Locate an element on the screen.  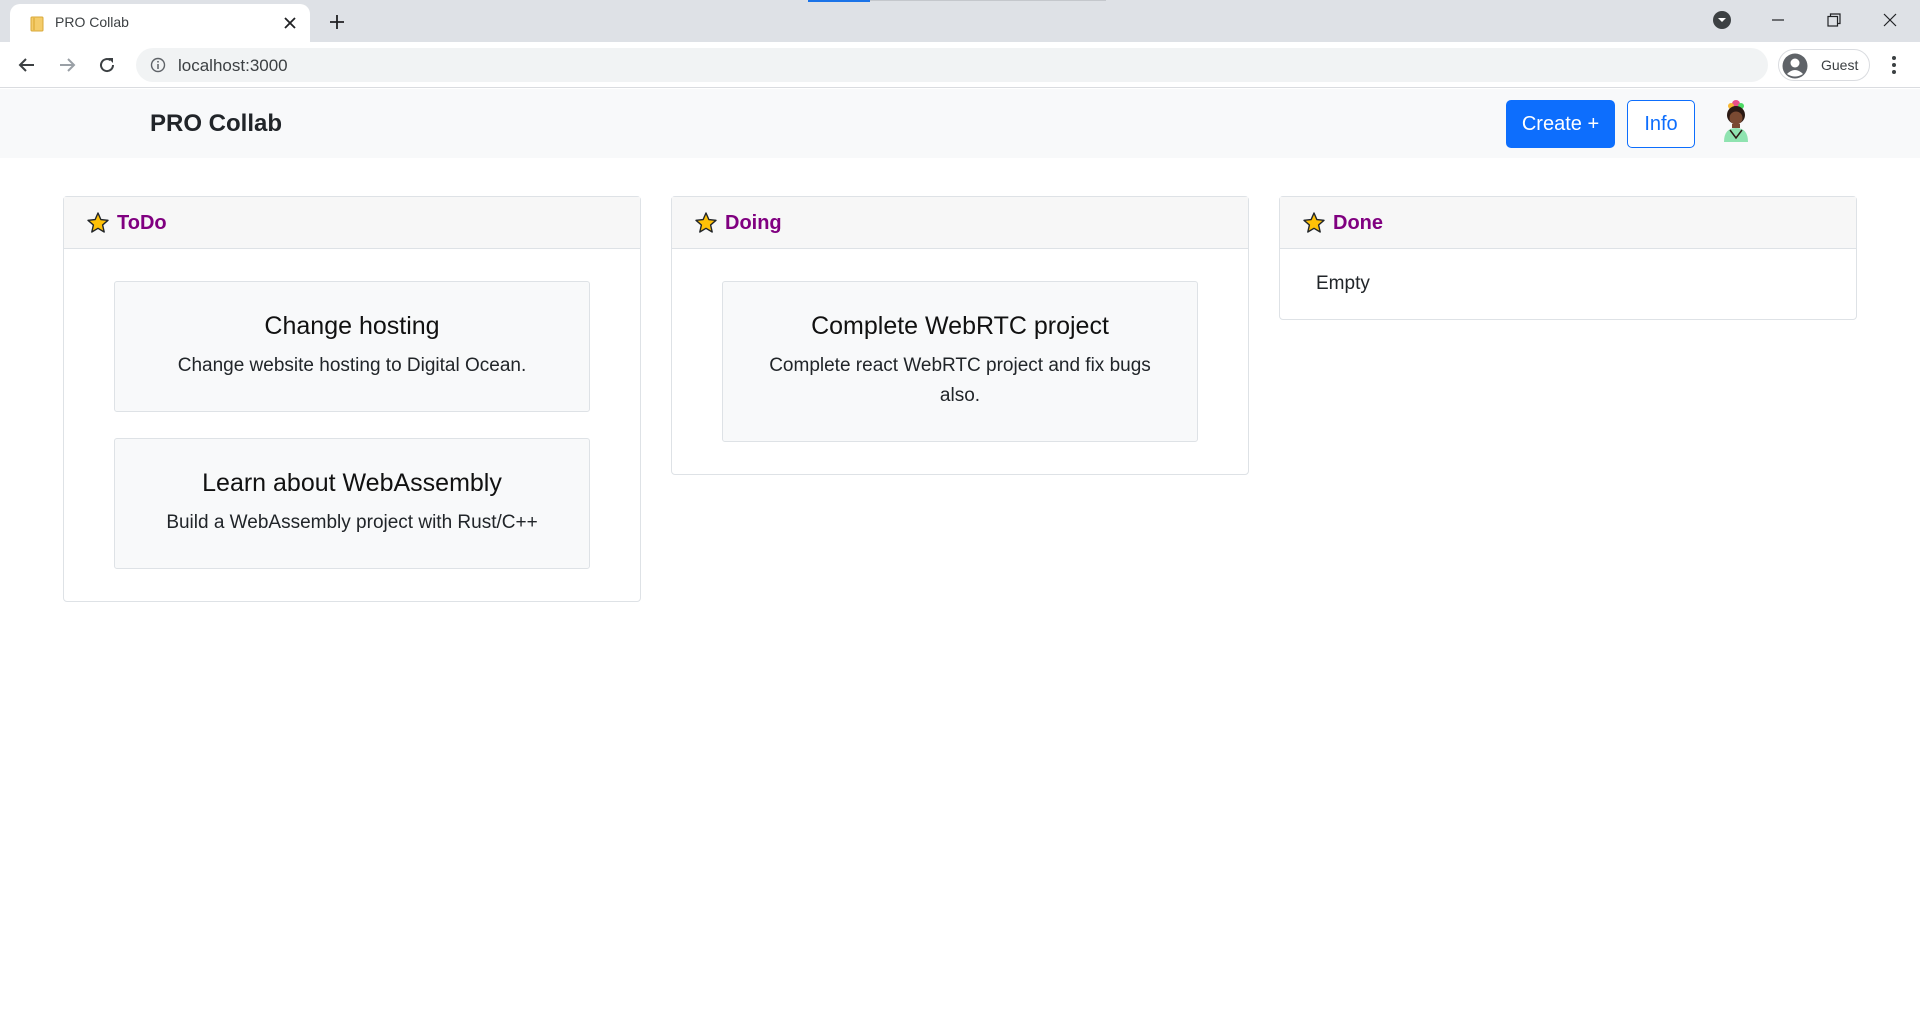
close-window-button is located at coordinates (1890, 20).